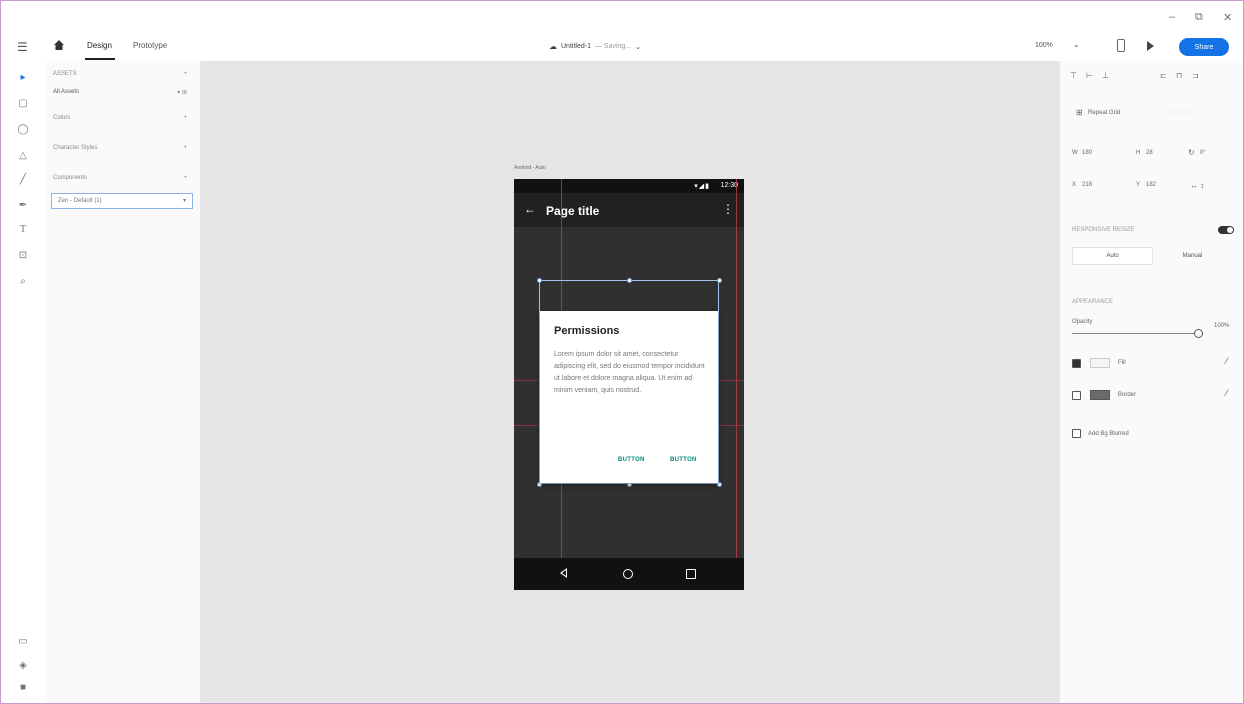 Image resolution: width=1244 pixels, height=704 pixels. What do you see at coordinates (629, 210) in the screenshot?
I see `android-app-bar: ← Page title ⋮` at bounding box center [629, 210].